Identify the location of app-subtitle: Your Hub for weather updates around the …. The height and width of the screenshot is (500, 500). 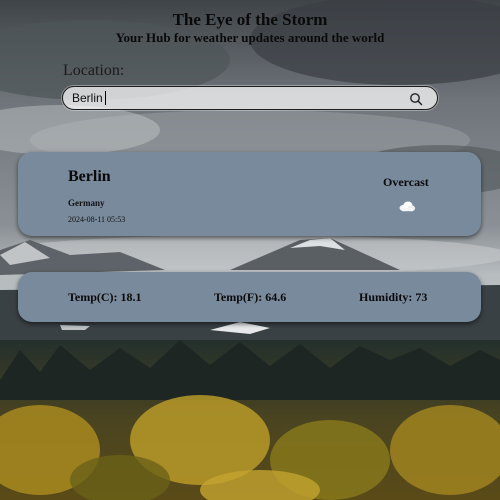
(250, 37).